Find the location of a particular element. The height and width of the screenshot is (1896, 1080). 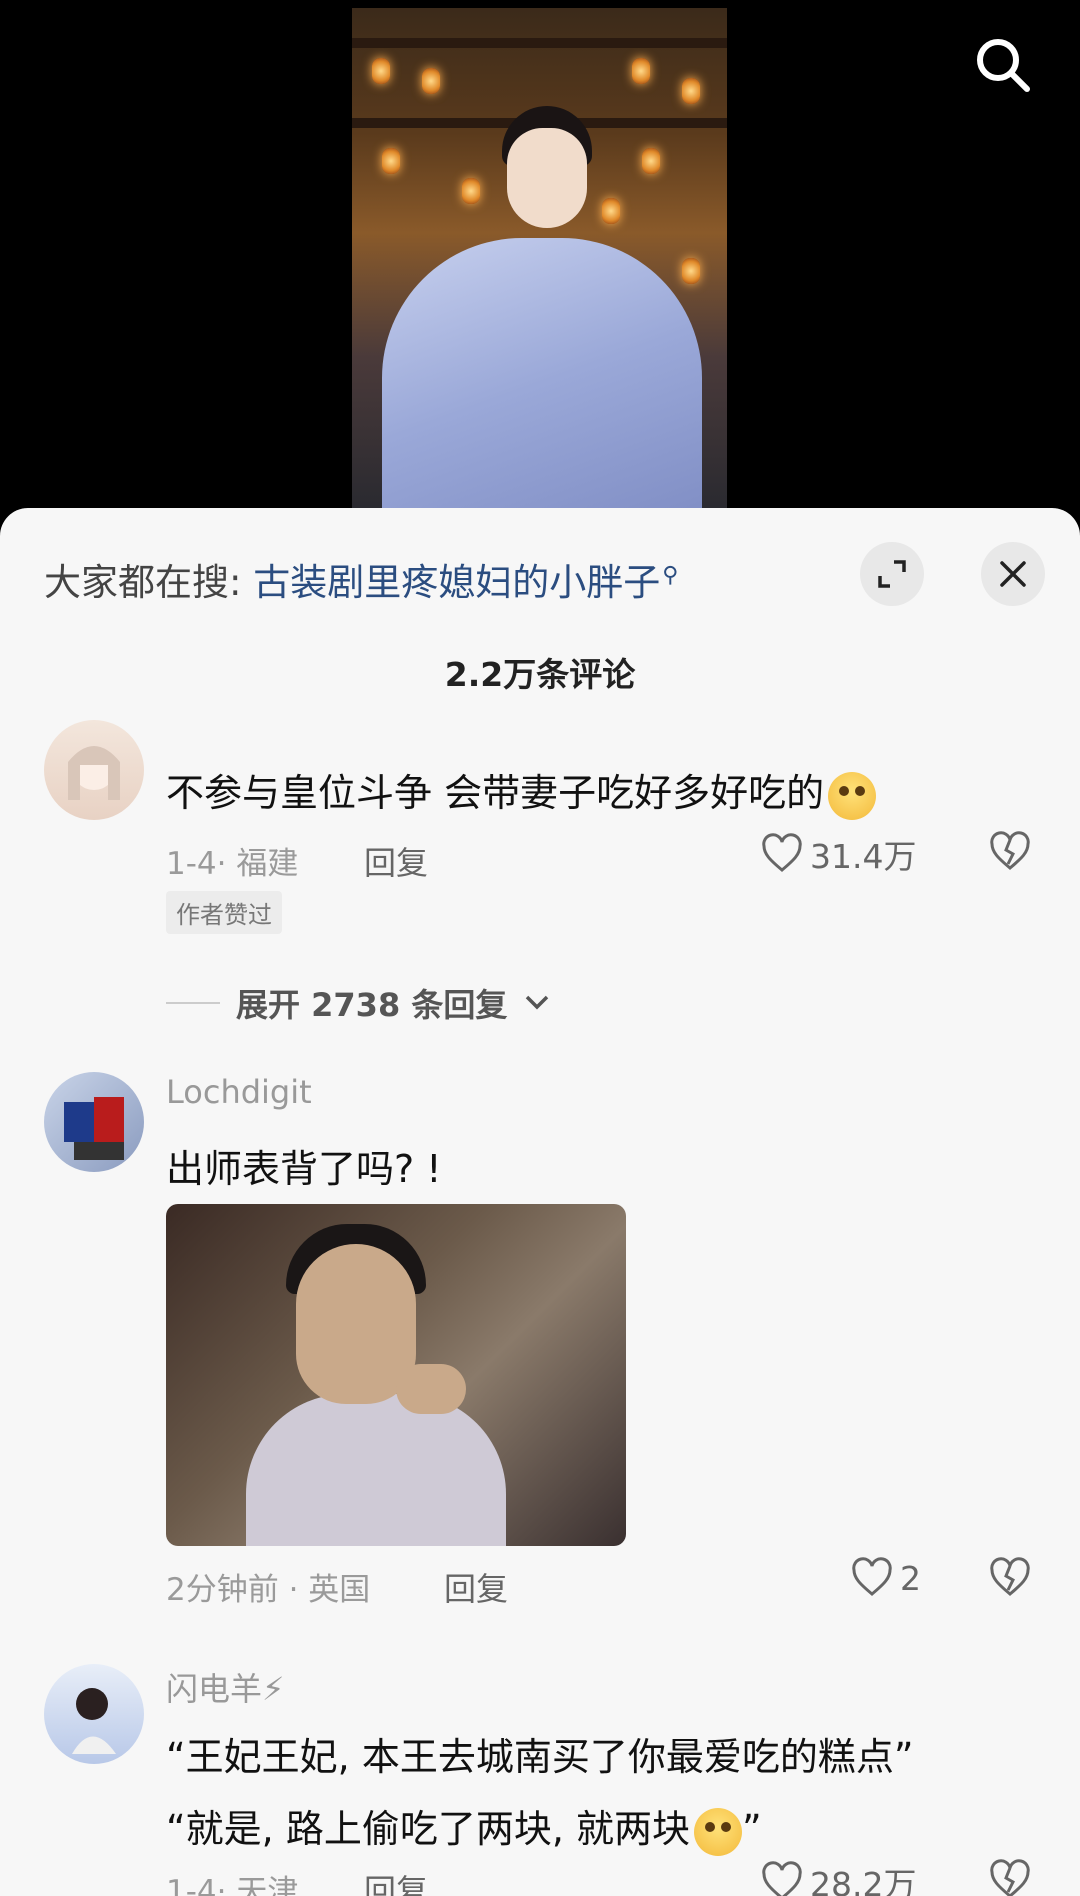

search-suggestion-term: 古装剧里疼媳妇的小胖子 is located at coordinates (456, 582).